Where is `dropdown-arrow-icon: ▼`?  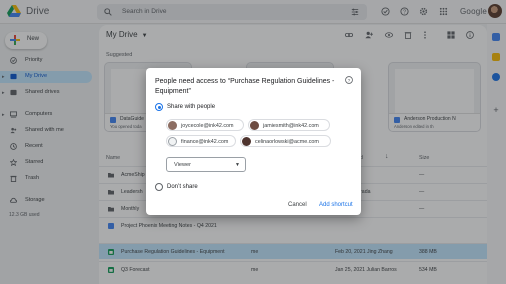 dropdown-arrow-icon: ▼ is located at coordinates (237, 165).